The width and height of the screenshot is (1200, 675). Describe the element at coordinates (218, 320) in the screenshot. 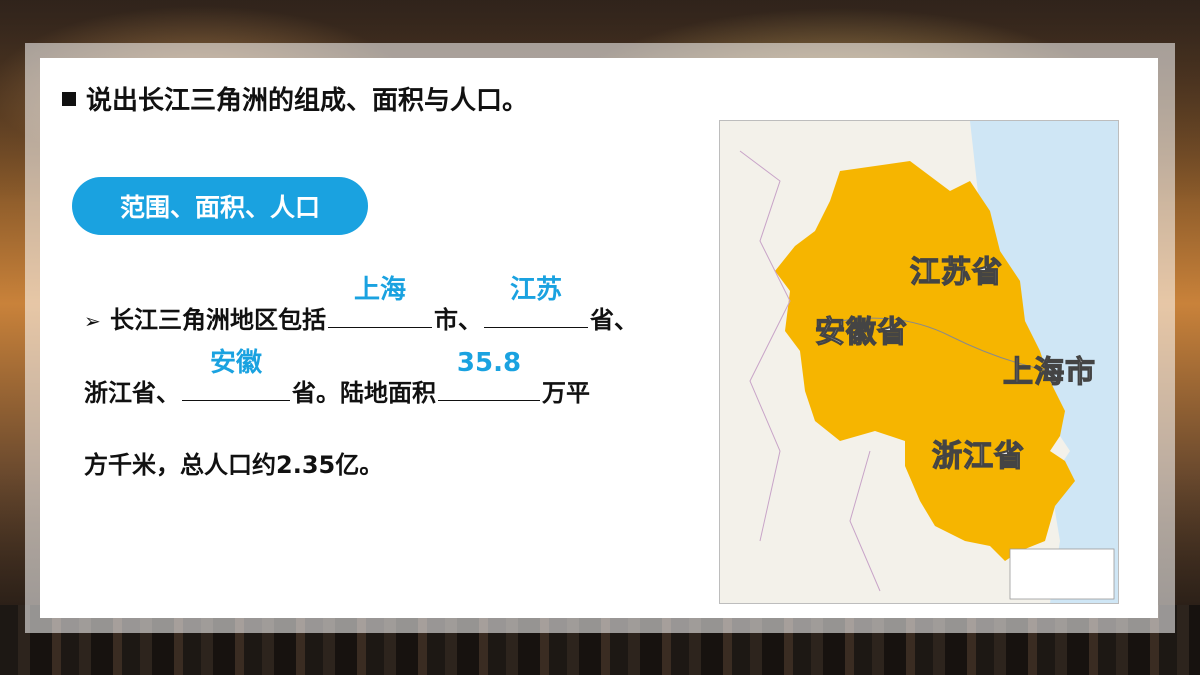

I see `text-part1: 长江三角洲地区包括` at that location.